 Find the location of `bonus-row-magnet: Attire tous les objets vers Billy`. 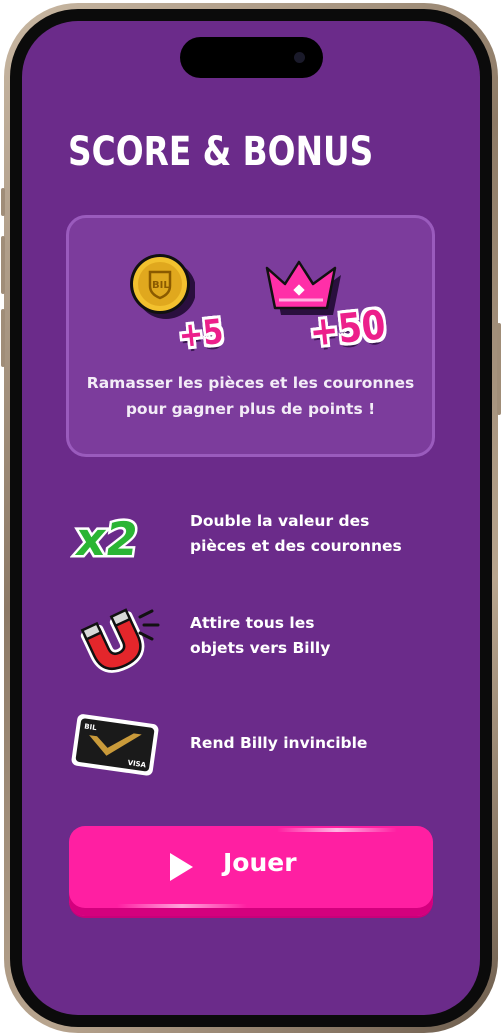

bonus-row-magnet: Attire tous les objets vers Billy is located at coordinates (251, 643).